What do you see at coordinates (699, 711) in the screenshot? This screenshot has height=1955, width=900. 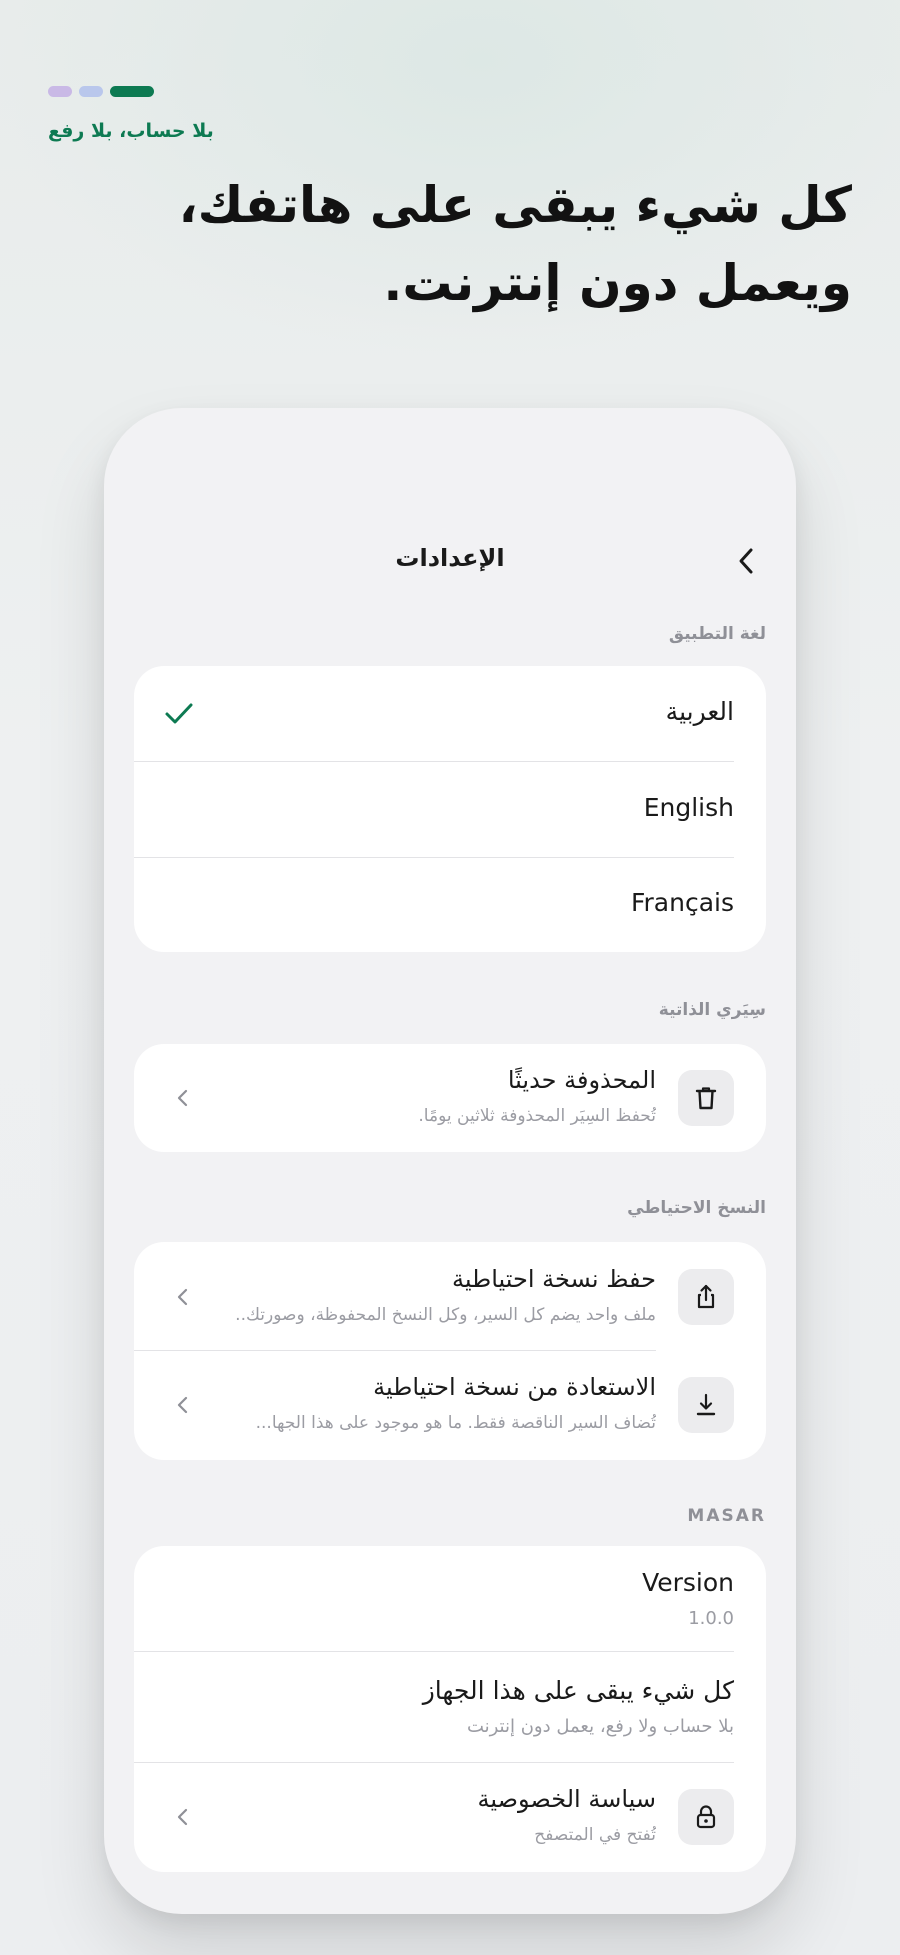 I see `language-option-label: العربية` at bounding box center [699, 711].